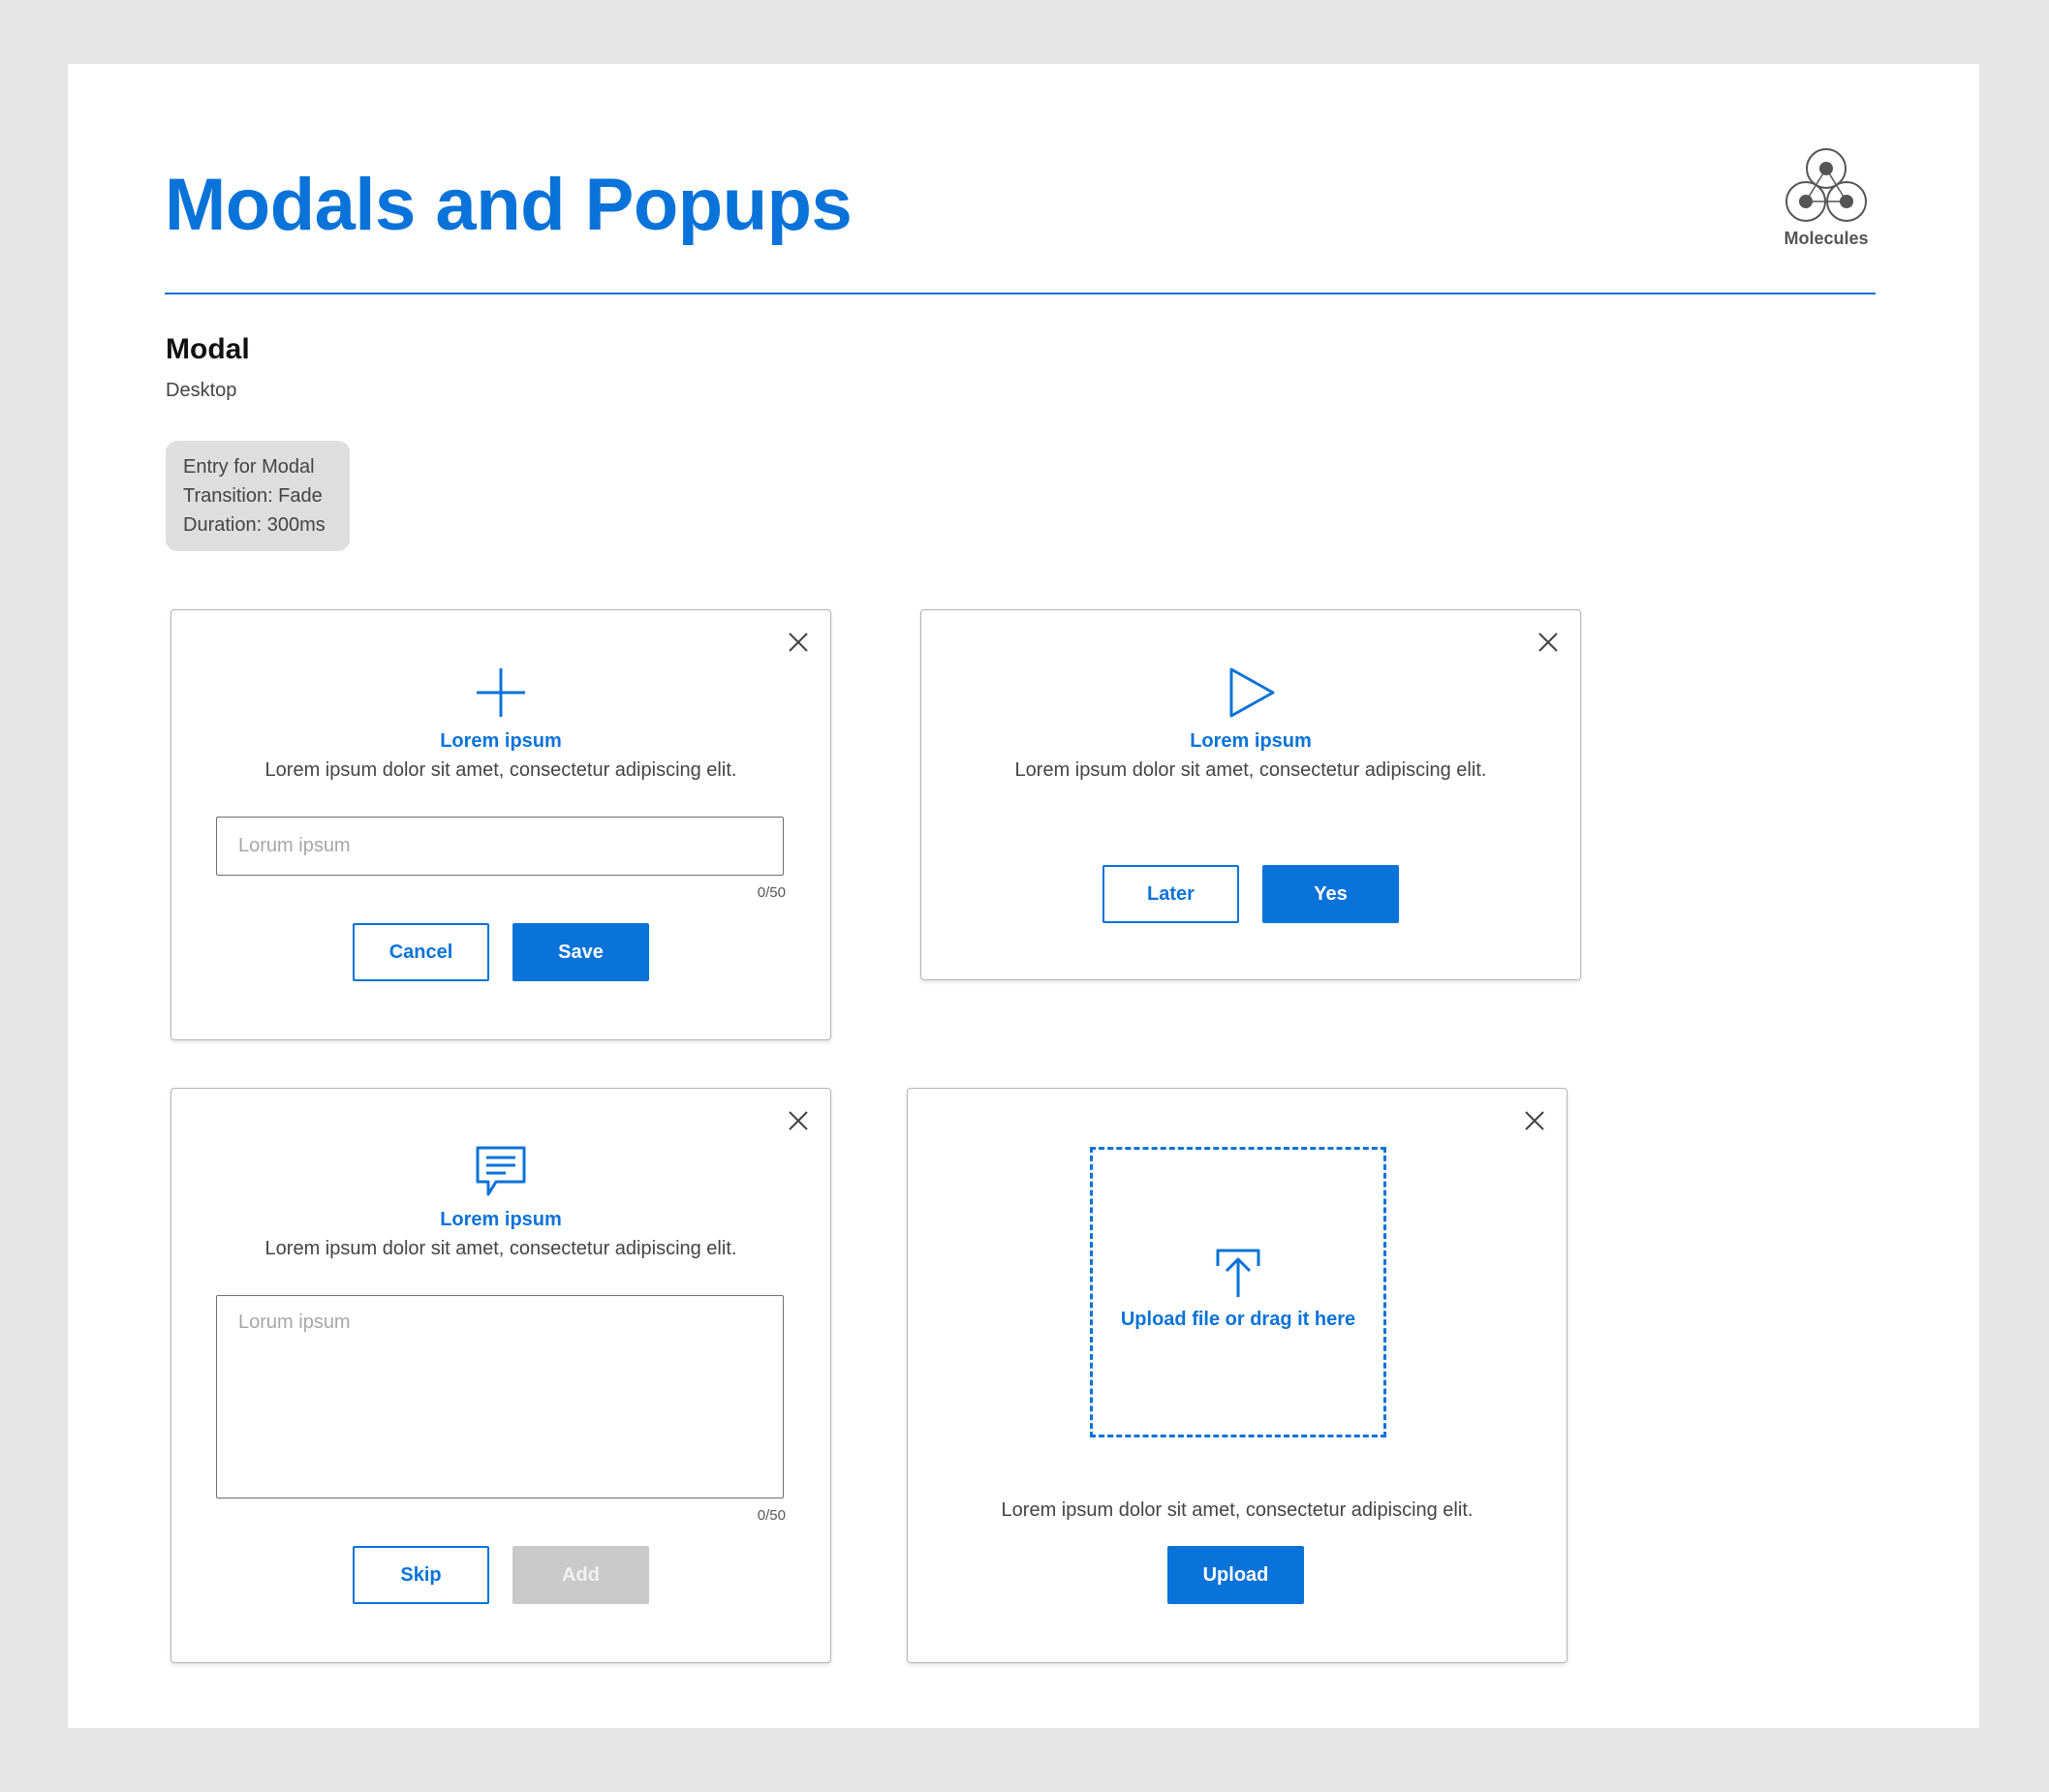  I want to click on badge-label: Molecules, so click(1826, 238).